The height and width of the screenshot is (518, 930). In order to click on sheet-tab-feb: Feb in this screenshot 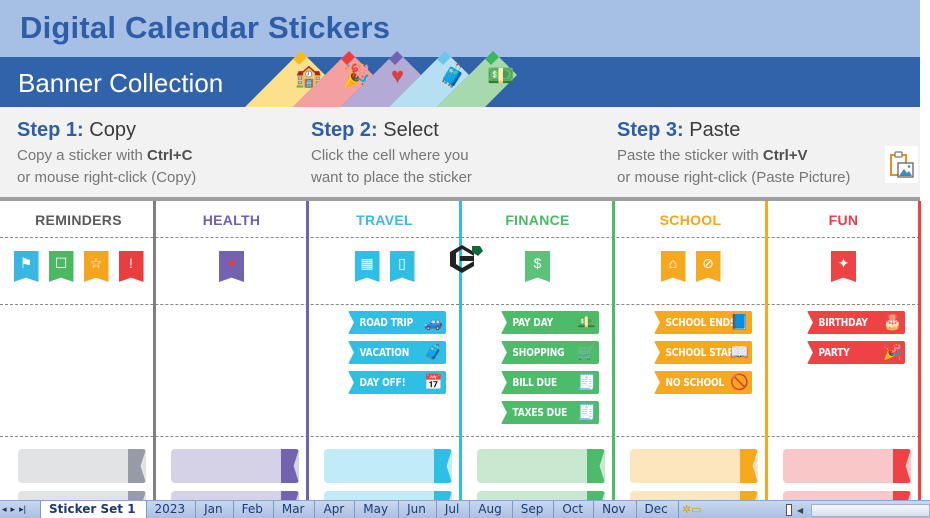, I will do `click(254, 509)`.